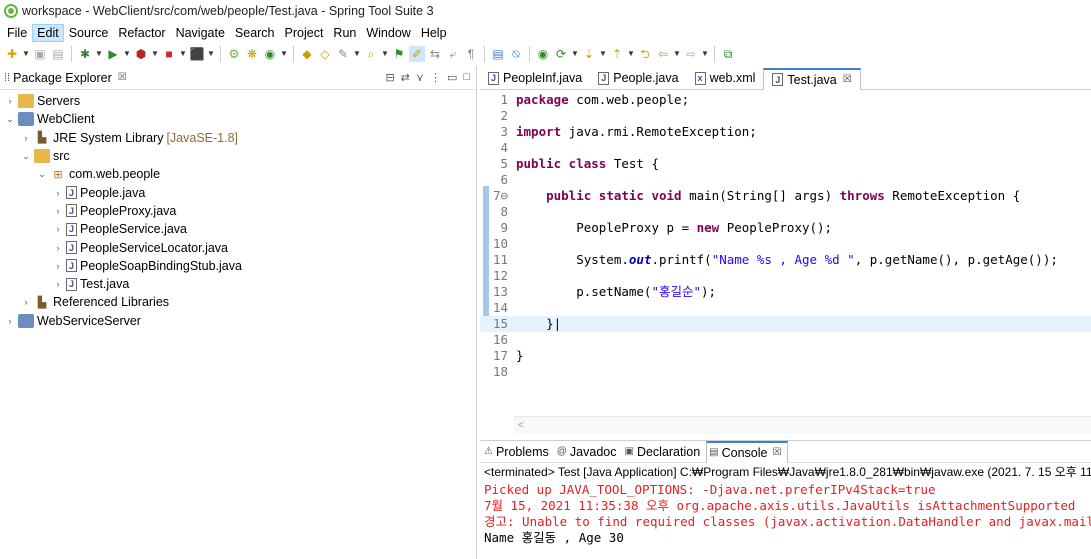  What do you see at coordinates (417, 54) in the screenshot?
I see `mark-occurrences-icon: ✐` at bounding box center [417, 54].